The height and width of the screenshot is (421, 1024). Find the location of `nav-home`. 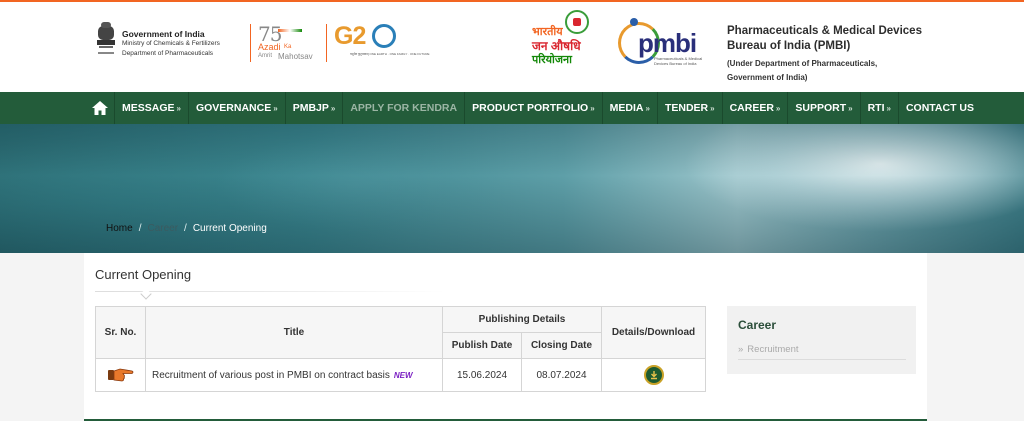

nav-home is located at coordinates (100, 108).